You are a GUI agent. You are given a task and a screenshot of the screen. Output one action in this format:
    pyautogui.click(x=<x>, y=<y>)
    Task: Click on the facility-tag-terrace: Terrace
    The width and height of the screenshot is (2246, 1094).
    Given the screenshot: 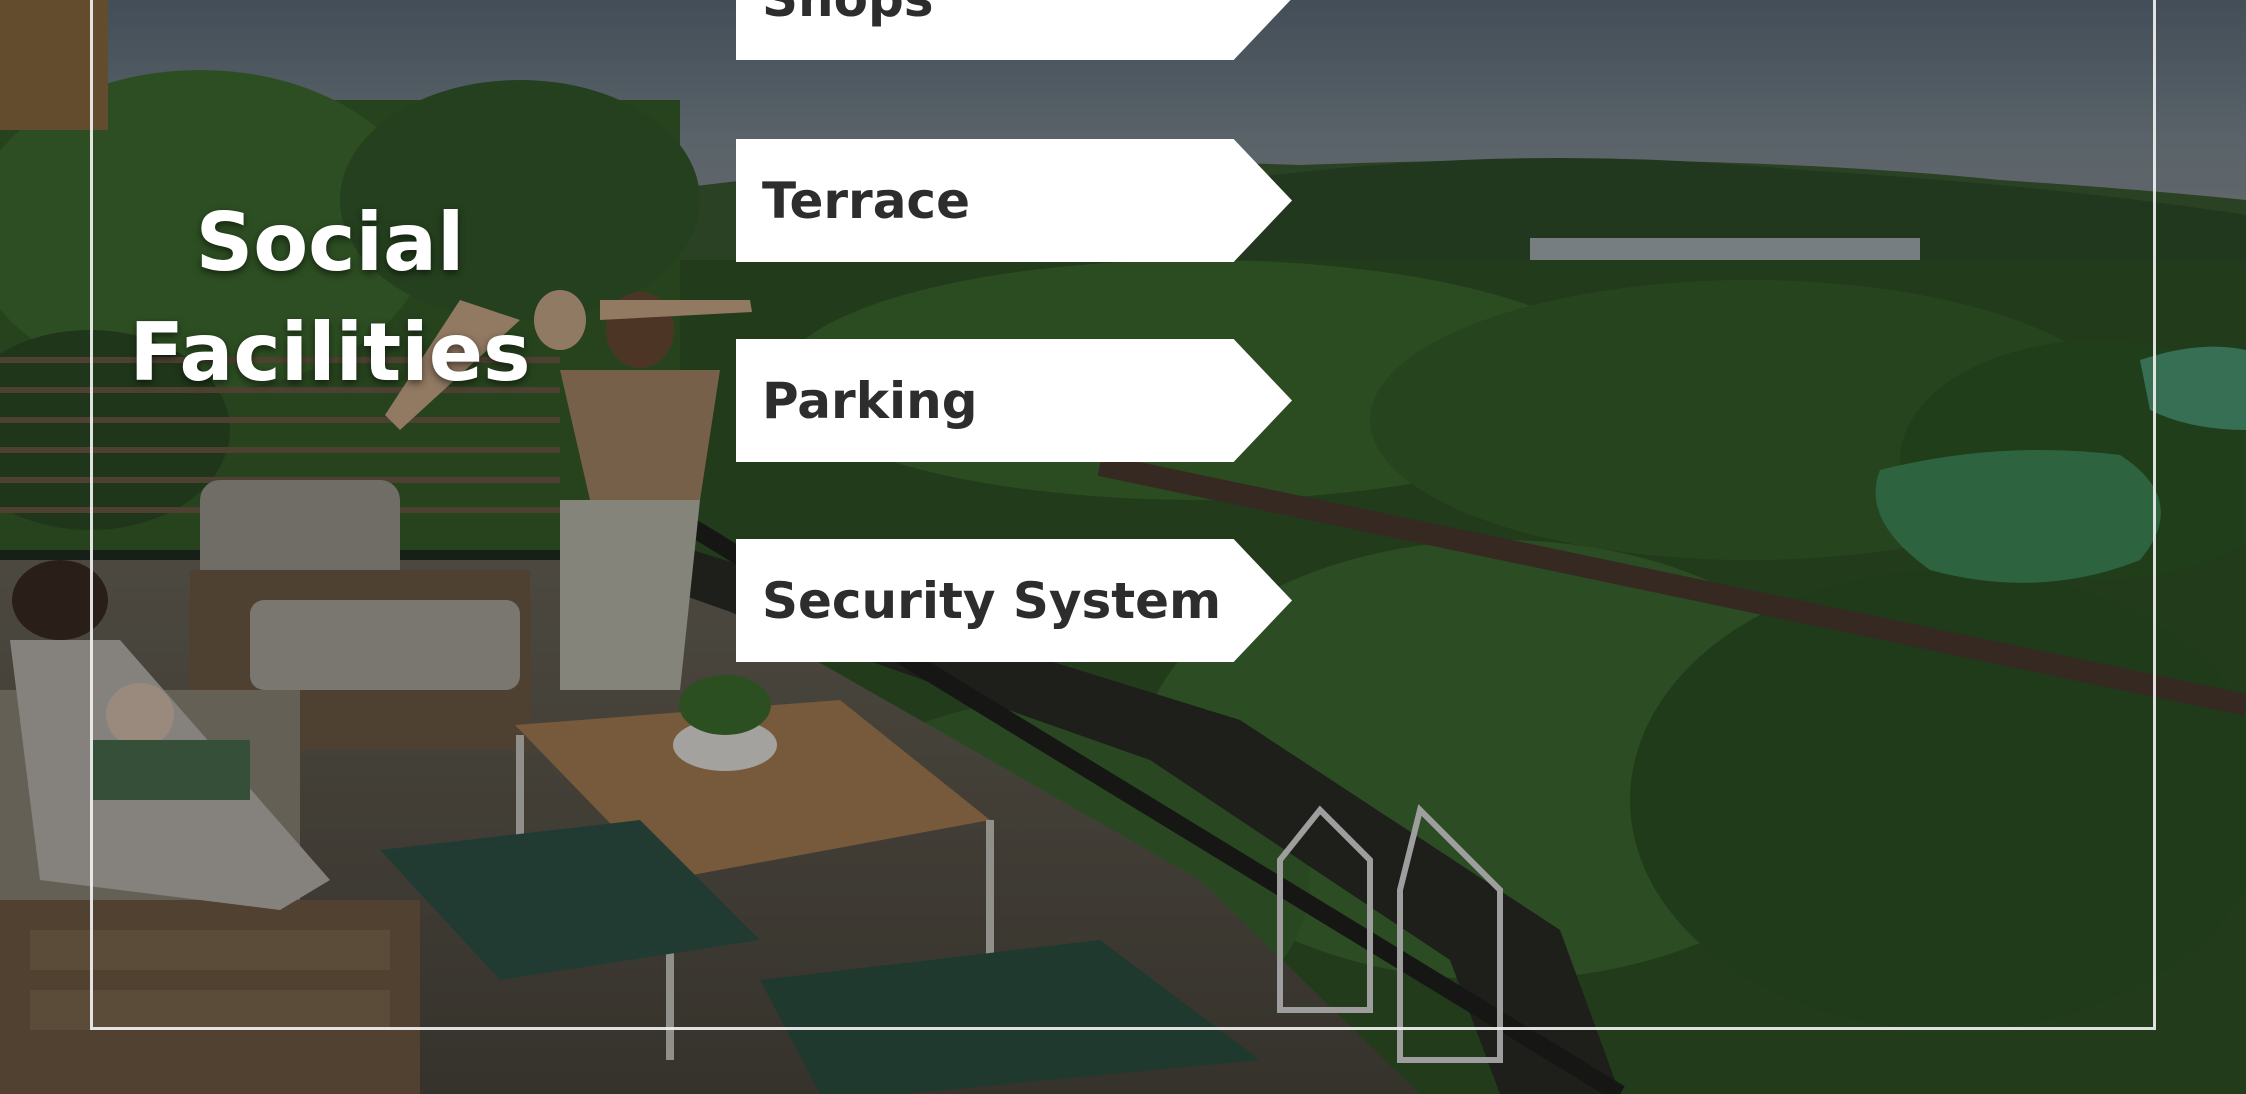 What is the action you would take?
    pyautogui.click(x=1014, y=200)
    